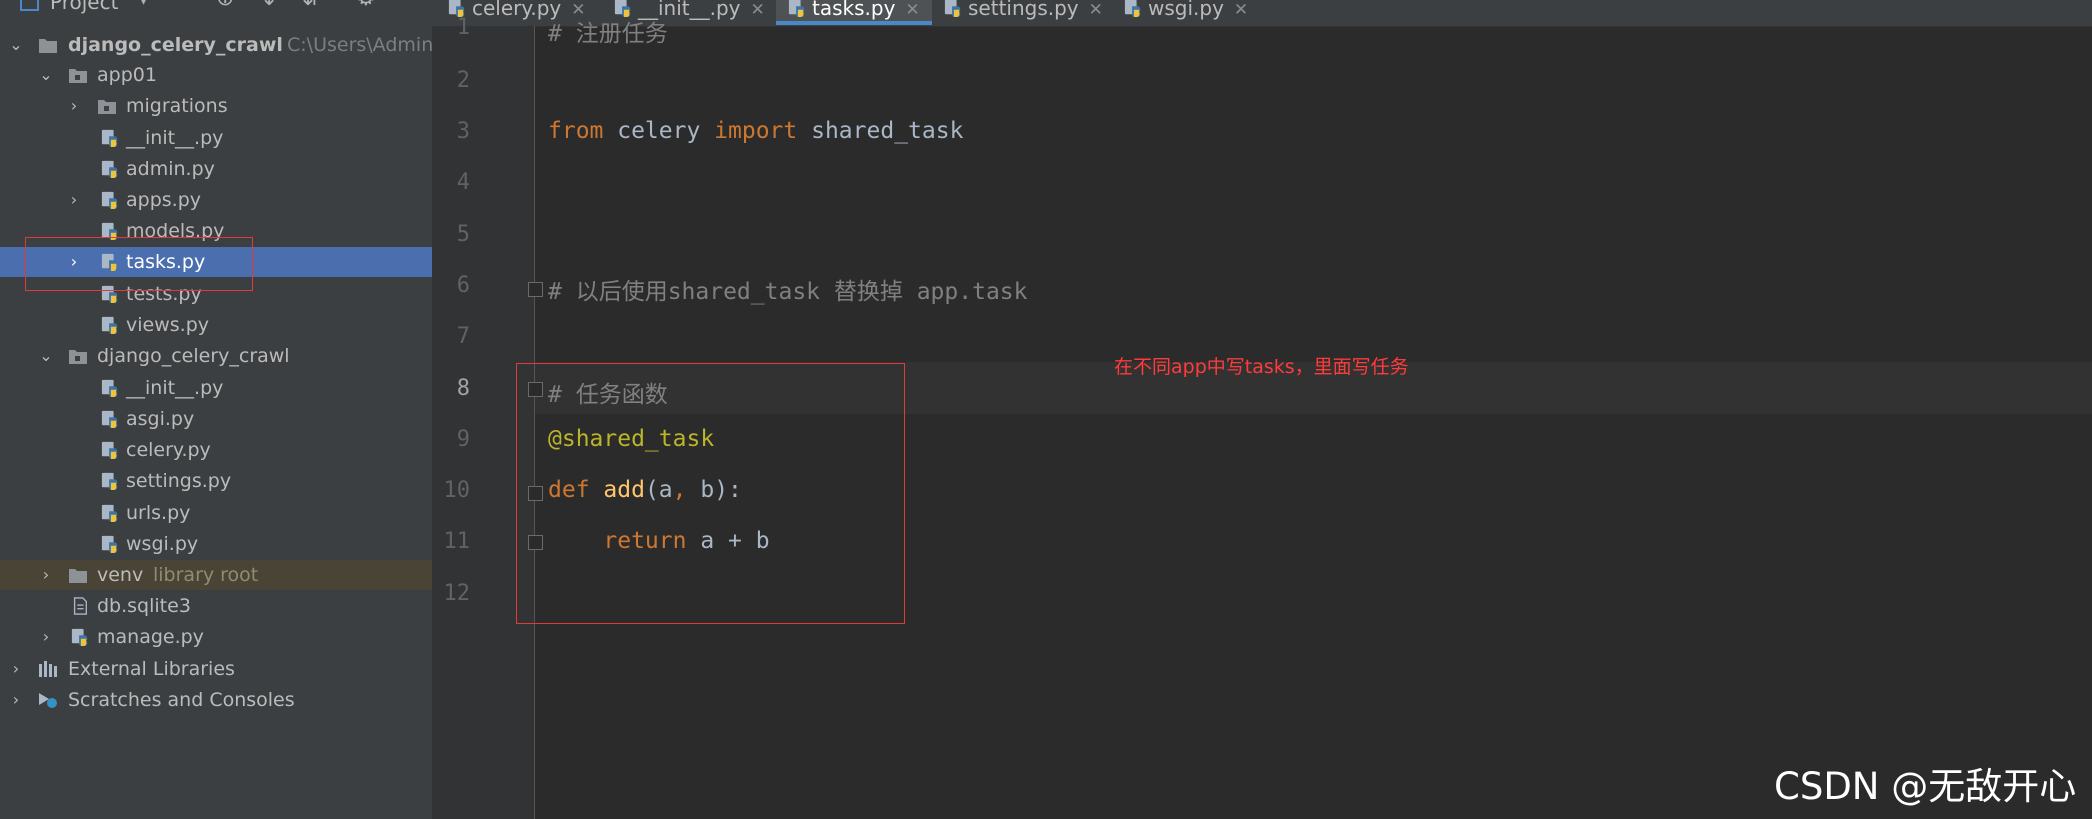 The image size is (2092, 819). Describe the element at coordinates (216, 700) in the screenshot. I see `tree-item-scratches-and-consoles: › Scratches and Consoles` at that location.